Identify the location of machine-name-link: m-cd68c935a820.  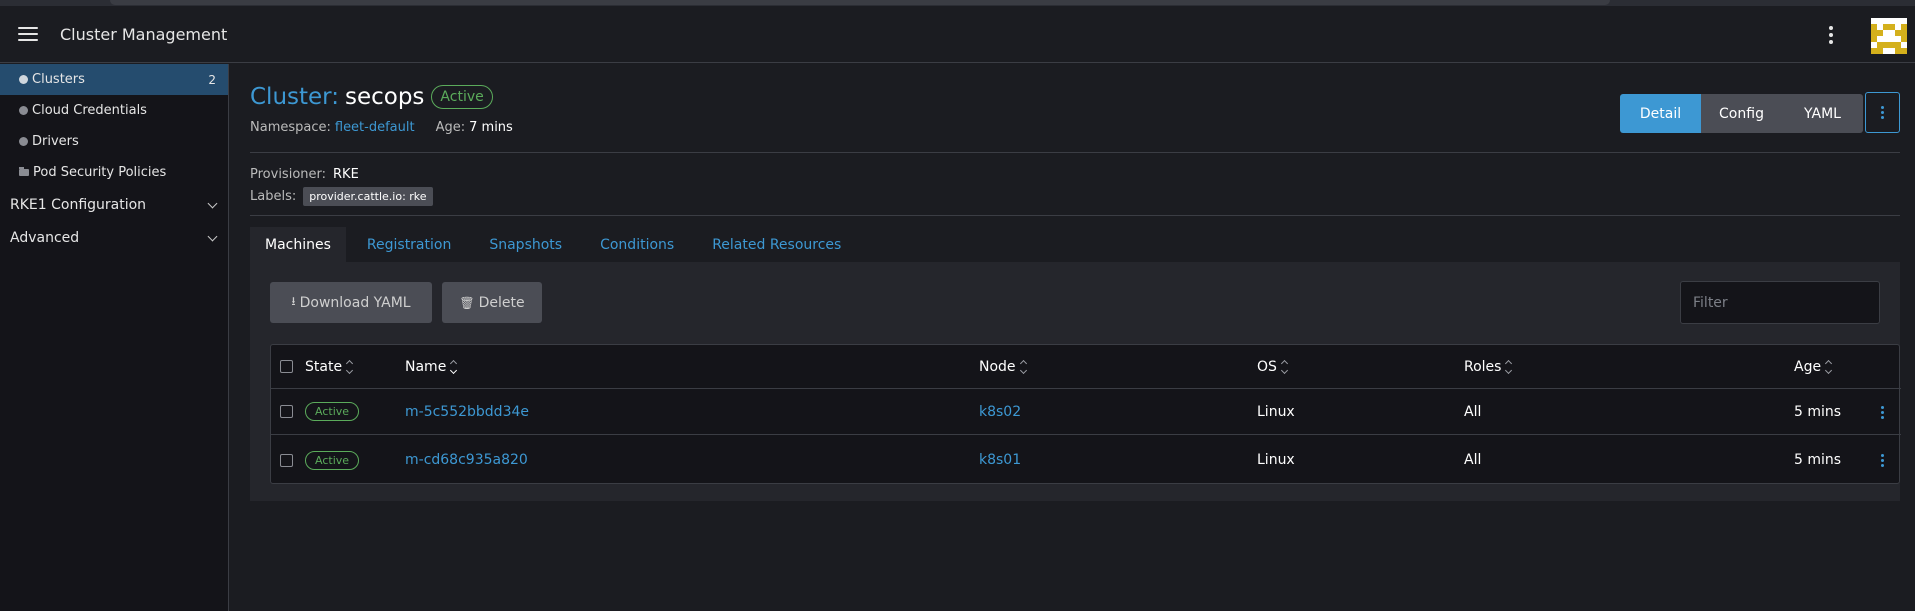
(466, 460).